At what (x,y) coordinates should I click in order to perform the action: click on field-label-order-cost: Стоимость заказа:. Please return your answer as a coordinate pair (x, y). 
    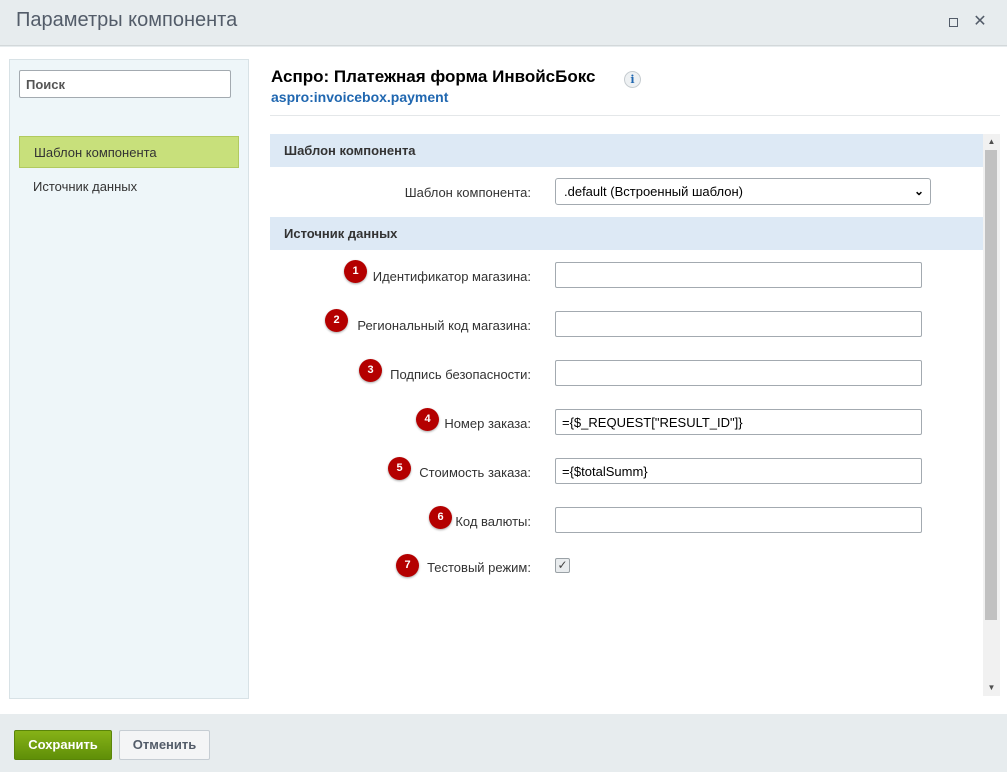
    Looking at the image, I should click on (475, 472).